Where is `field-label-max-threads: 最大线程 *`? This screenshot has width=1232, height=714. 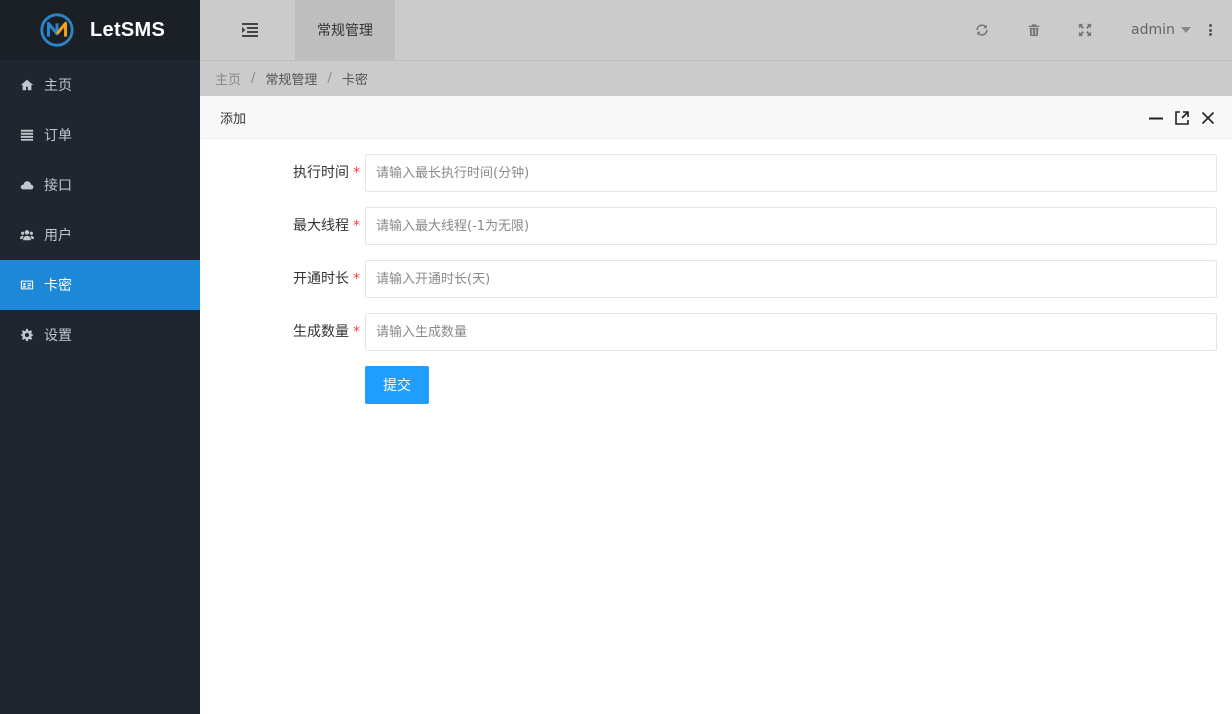
field-label-max-threads: 最大线程 * is located at coordinates (326, 226).